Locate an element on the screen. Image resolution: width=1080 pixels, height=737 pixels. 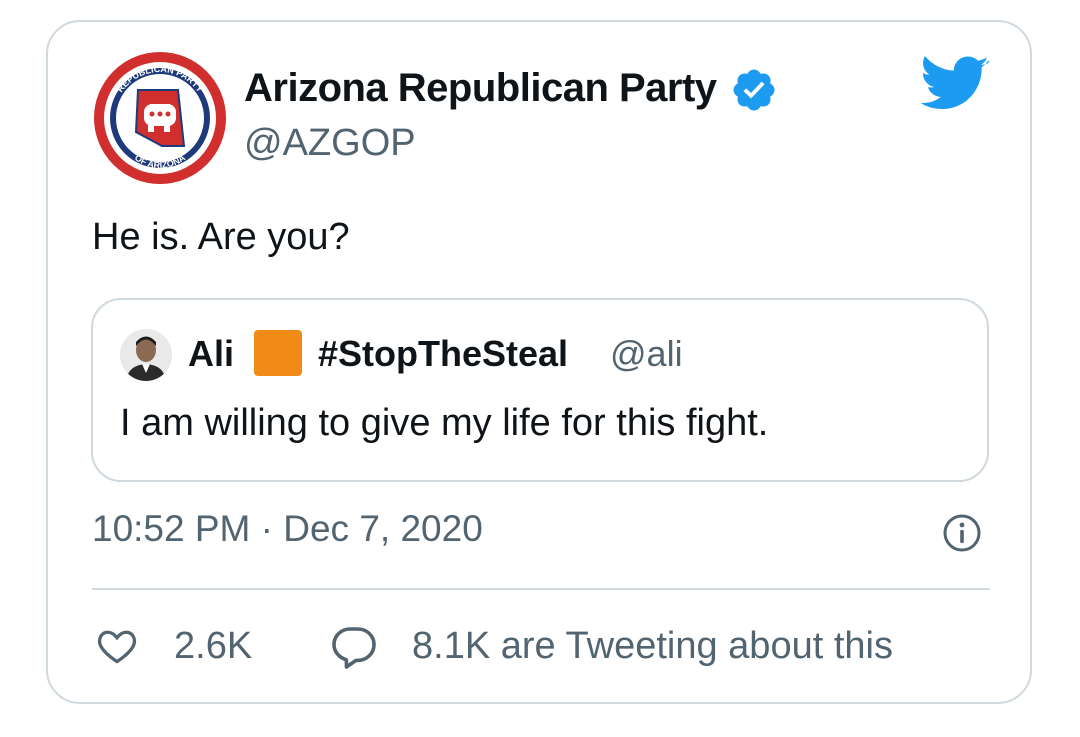
author-handle: @AZGOP is located at coordinates (330, 143).